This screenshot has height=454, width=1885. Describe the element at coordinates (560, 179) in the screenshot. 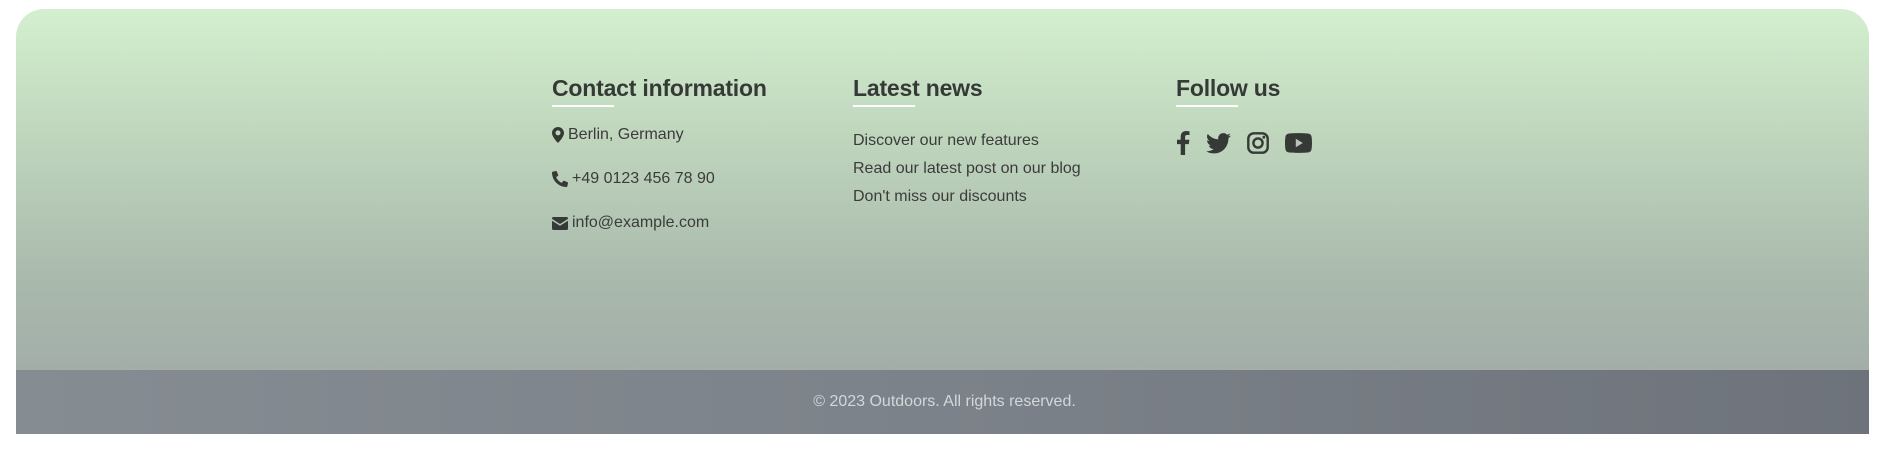

I see `phone-icon` at that location.